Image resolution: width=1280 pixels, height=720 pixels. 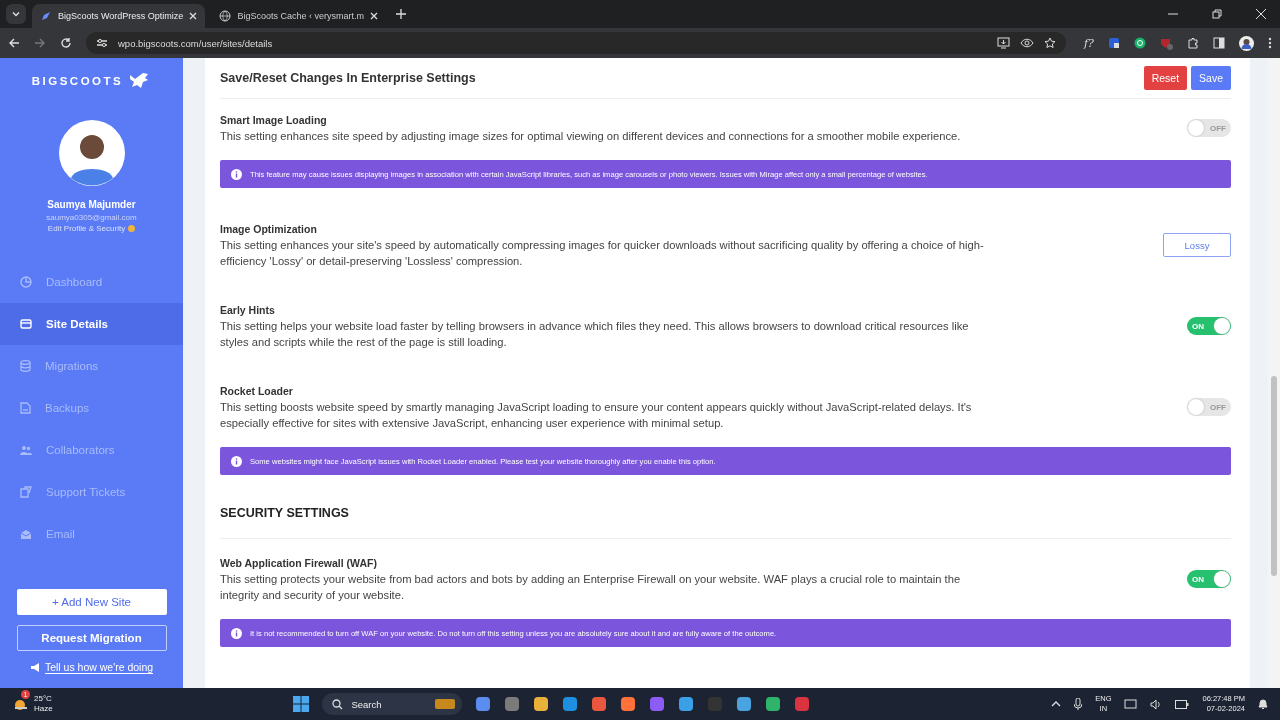 What do you see at coordinates (26, 282) in the screenshot?
I see `pie-chart-icon` at bounding box center [26, 282].